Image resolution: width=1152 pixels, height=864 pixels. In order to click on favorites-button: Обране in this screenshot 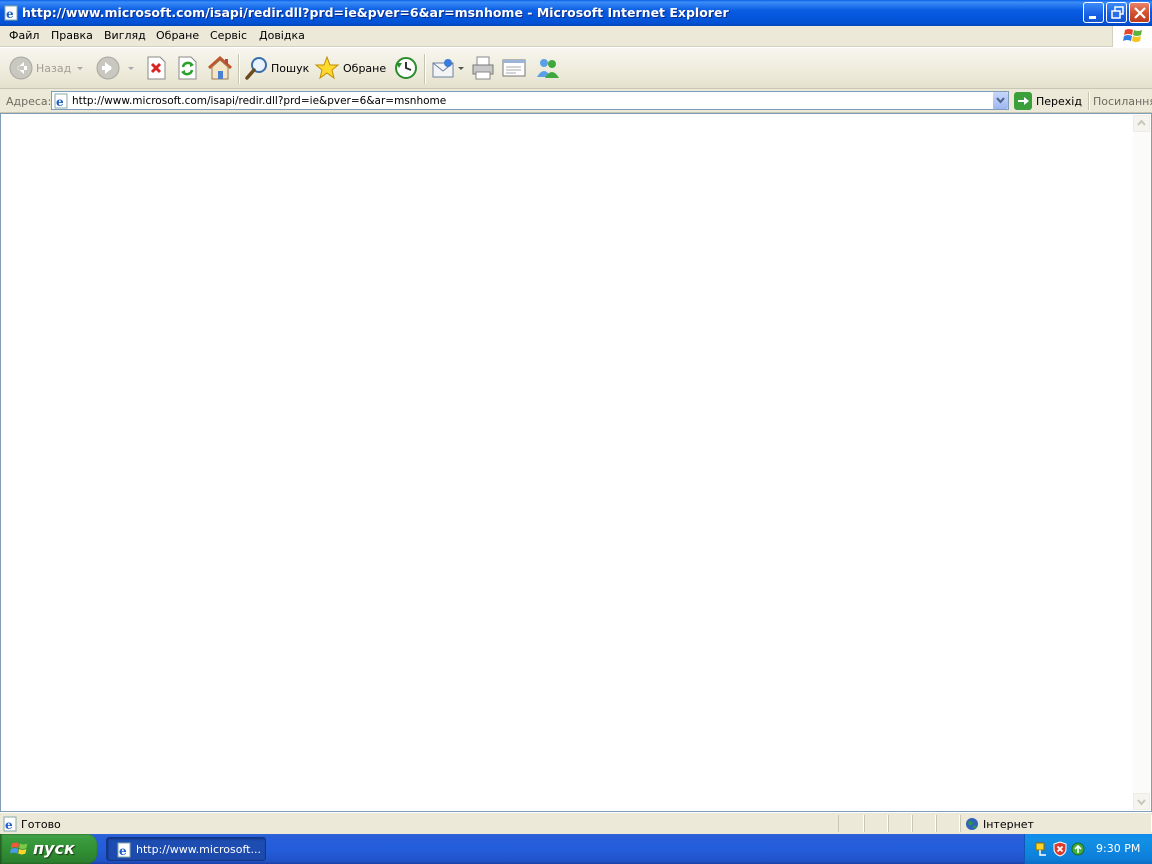, I will do `click(350, 68)`.